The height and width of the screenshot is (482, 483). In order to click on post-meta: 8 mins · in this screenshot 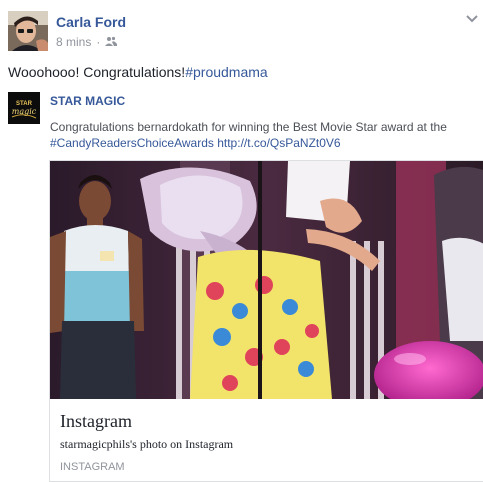, I will do `click(87, 42)`.